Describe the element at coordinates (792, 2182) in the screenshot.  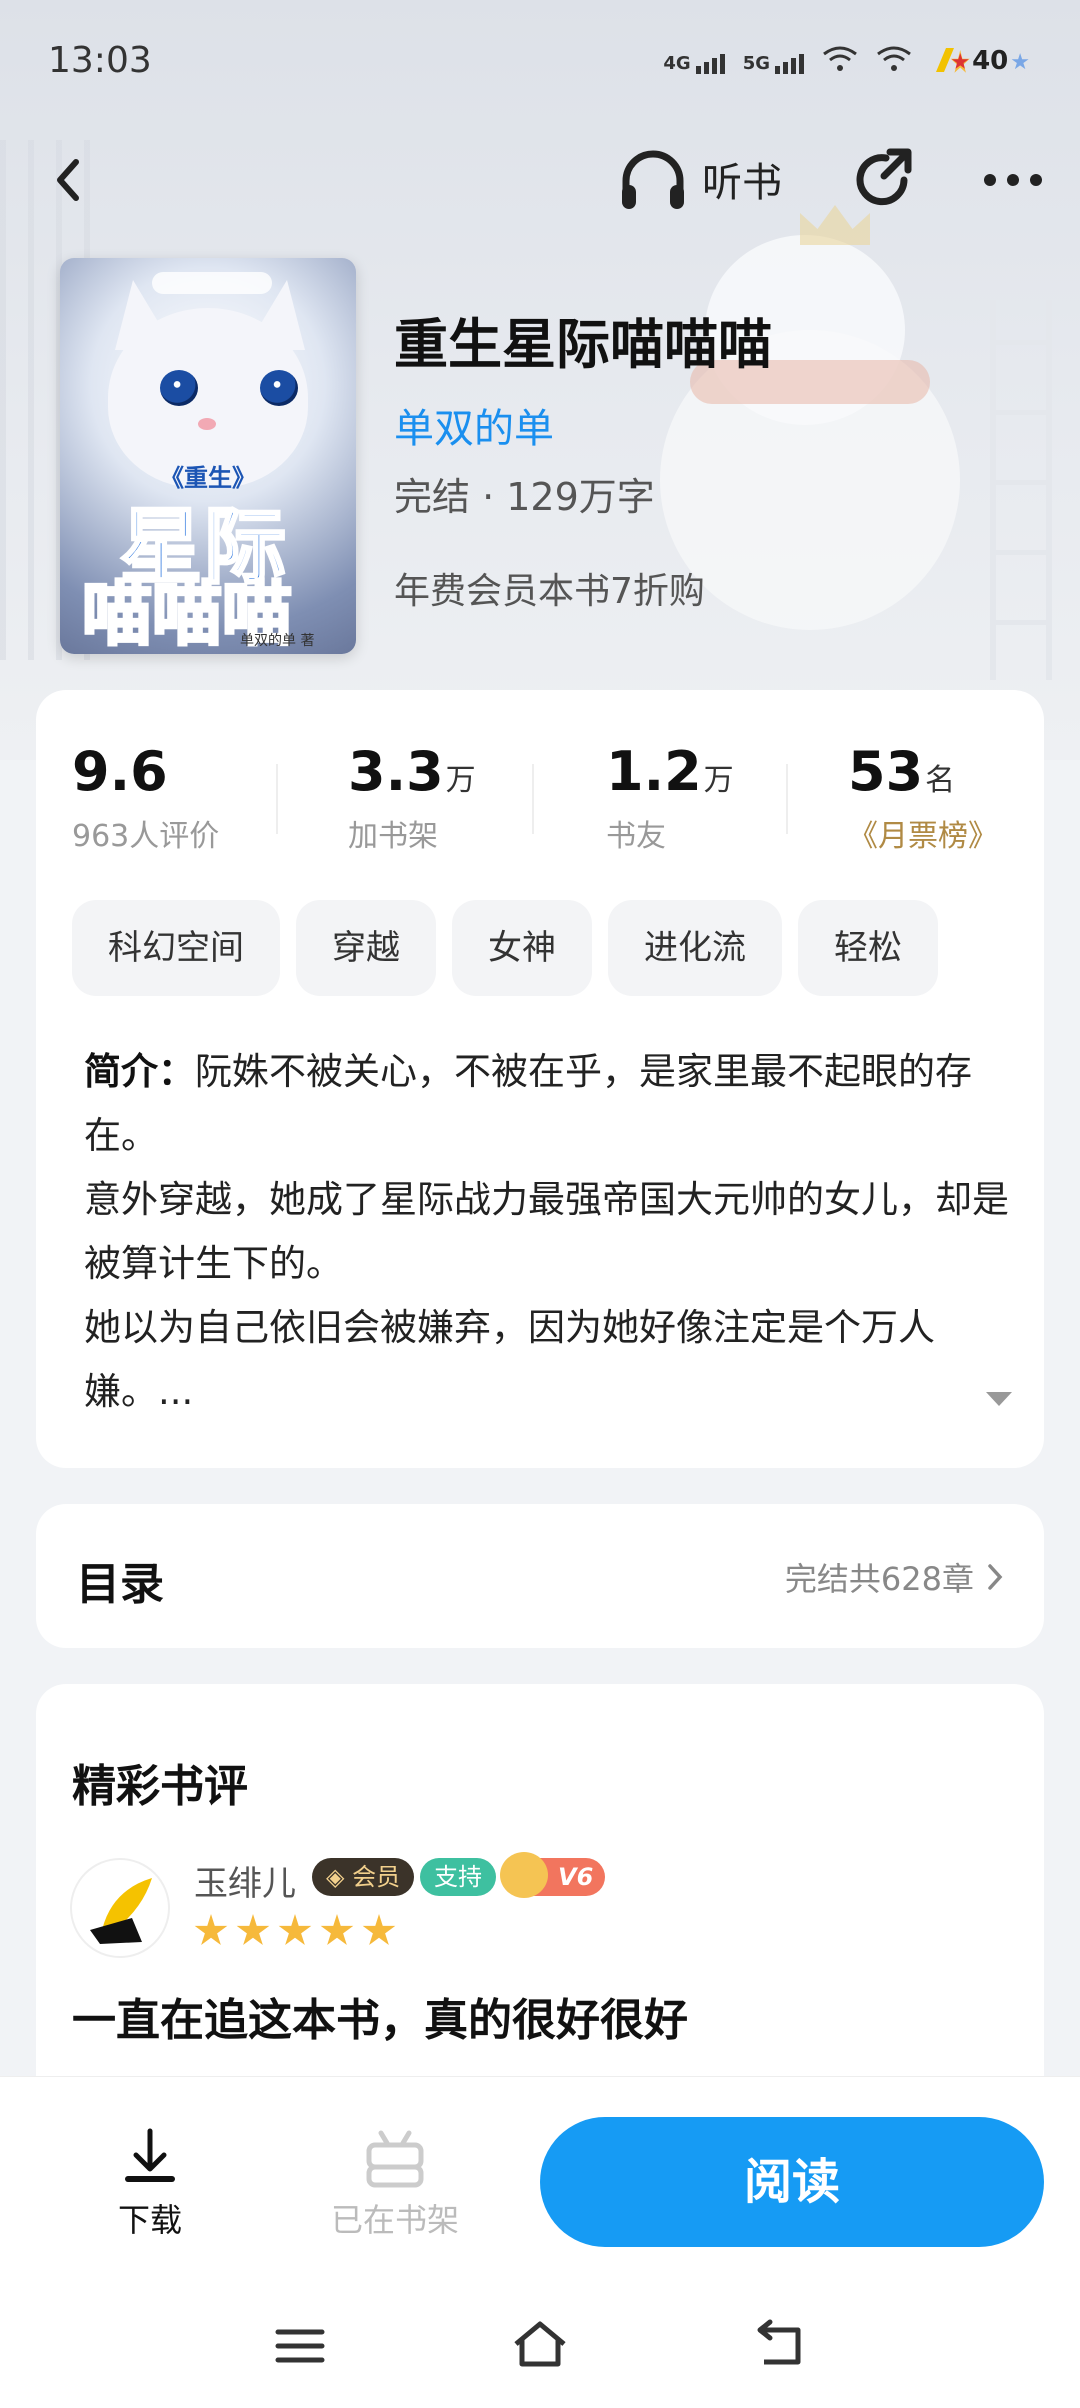
I see `read-button: 阅读` at that location.